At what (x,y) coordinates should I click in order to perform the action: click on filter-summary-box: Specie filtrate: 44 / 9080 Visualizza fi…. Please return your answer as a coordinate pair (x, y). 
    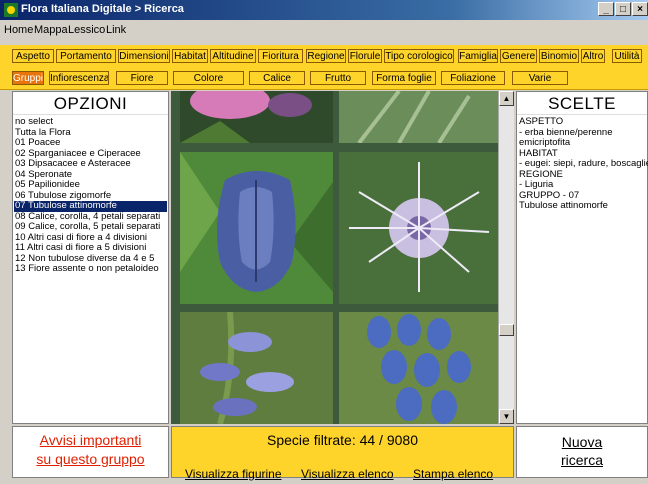
    Looking at the image, I should click on (342, 453).